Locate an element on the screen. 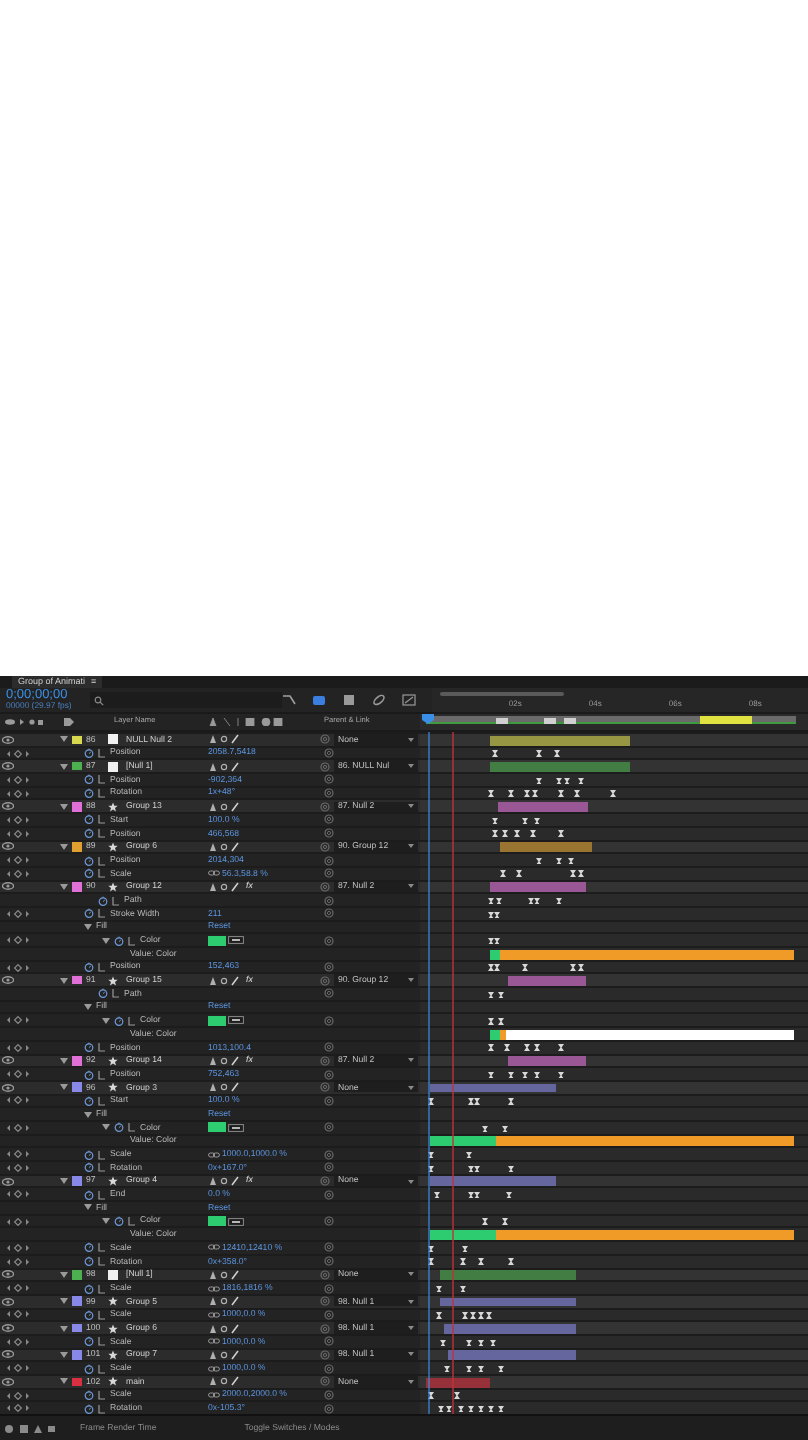 Image resolution: width=808 pixels, height=1440 pixels. draft-3d-icon is located at coordinates (289, 700).